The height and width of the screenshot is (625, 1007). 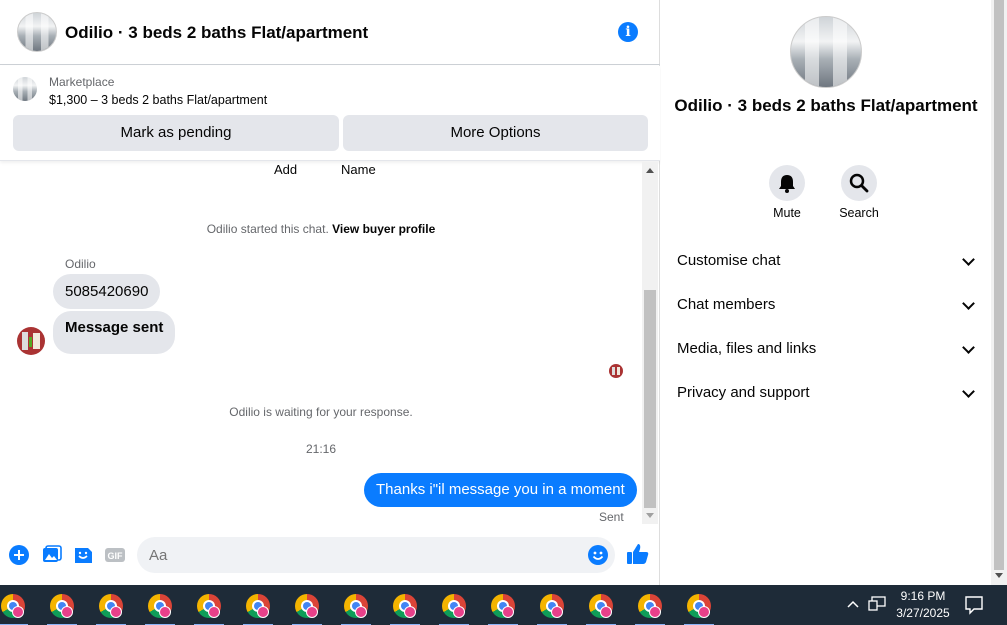 What do you see at coordinates (726, 304) in the screenshot?
I see `accordion-label: Chat members` at bounding box center [726, 304].